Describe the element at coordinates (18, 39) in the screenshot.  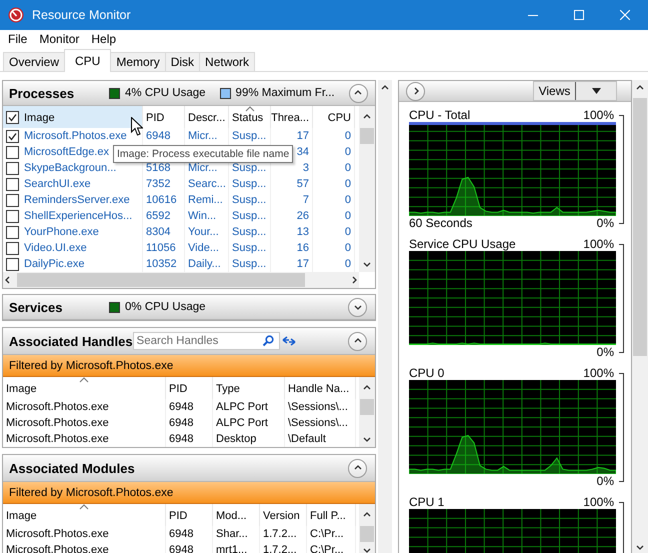
I see `menu-item: File` at that location.